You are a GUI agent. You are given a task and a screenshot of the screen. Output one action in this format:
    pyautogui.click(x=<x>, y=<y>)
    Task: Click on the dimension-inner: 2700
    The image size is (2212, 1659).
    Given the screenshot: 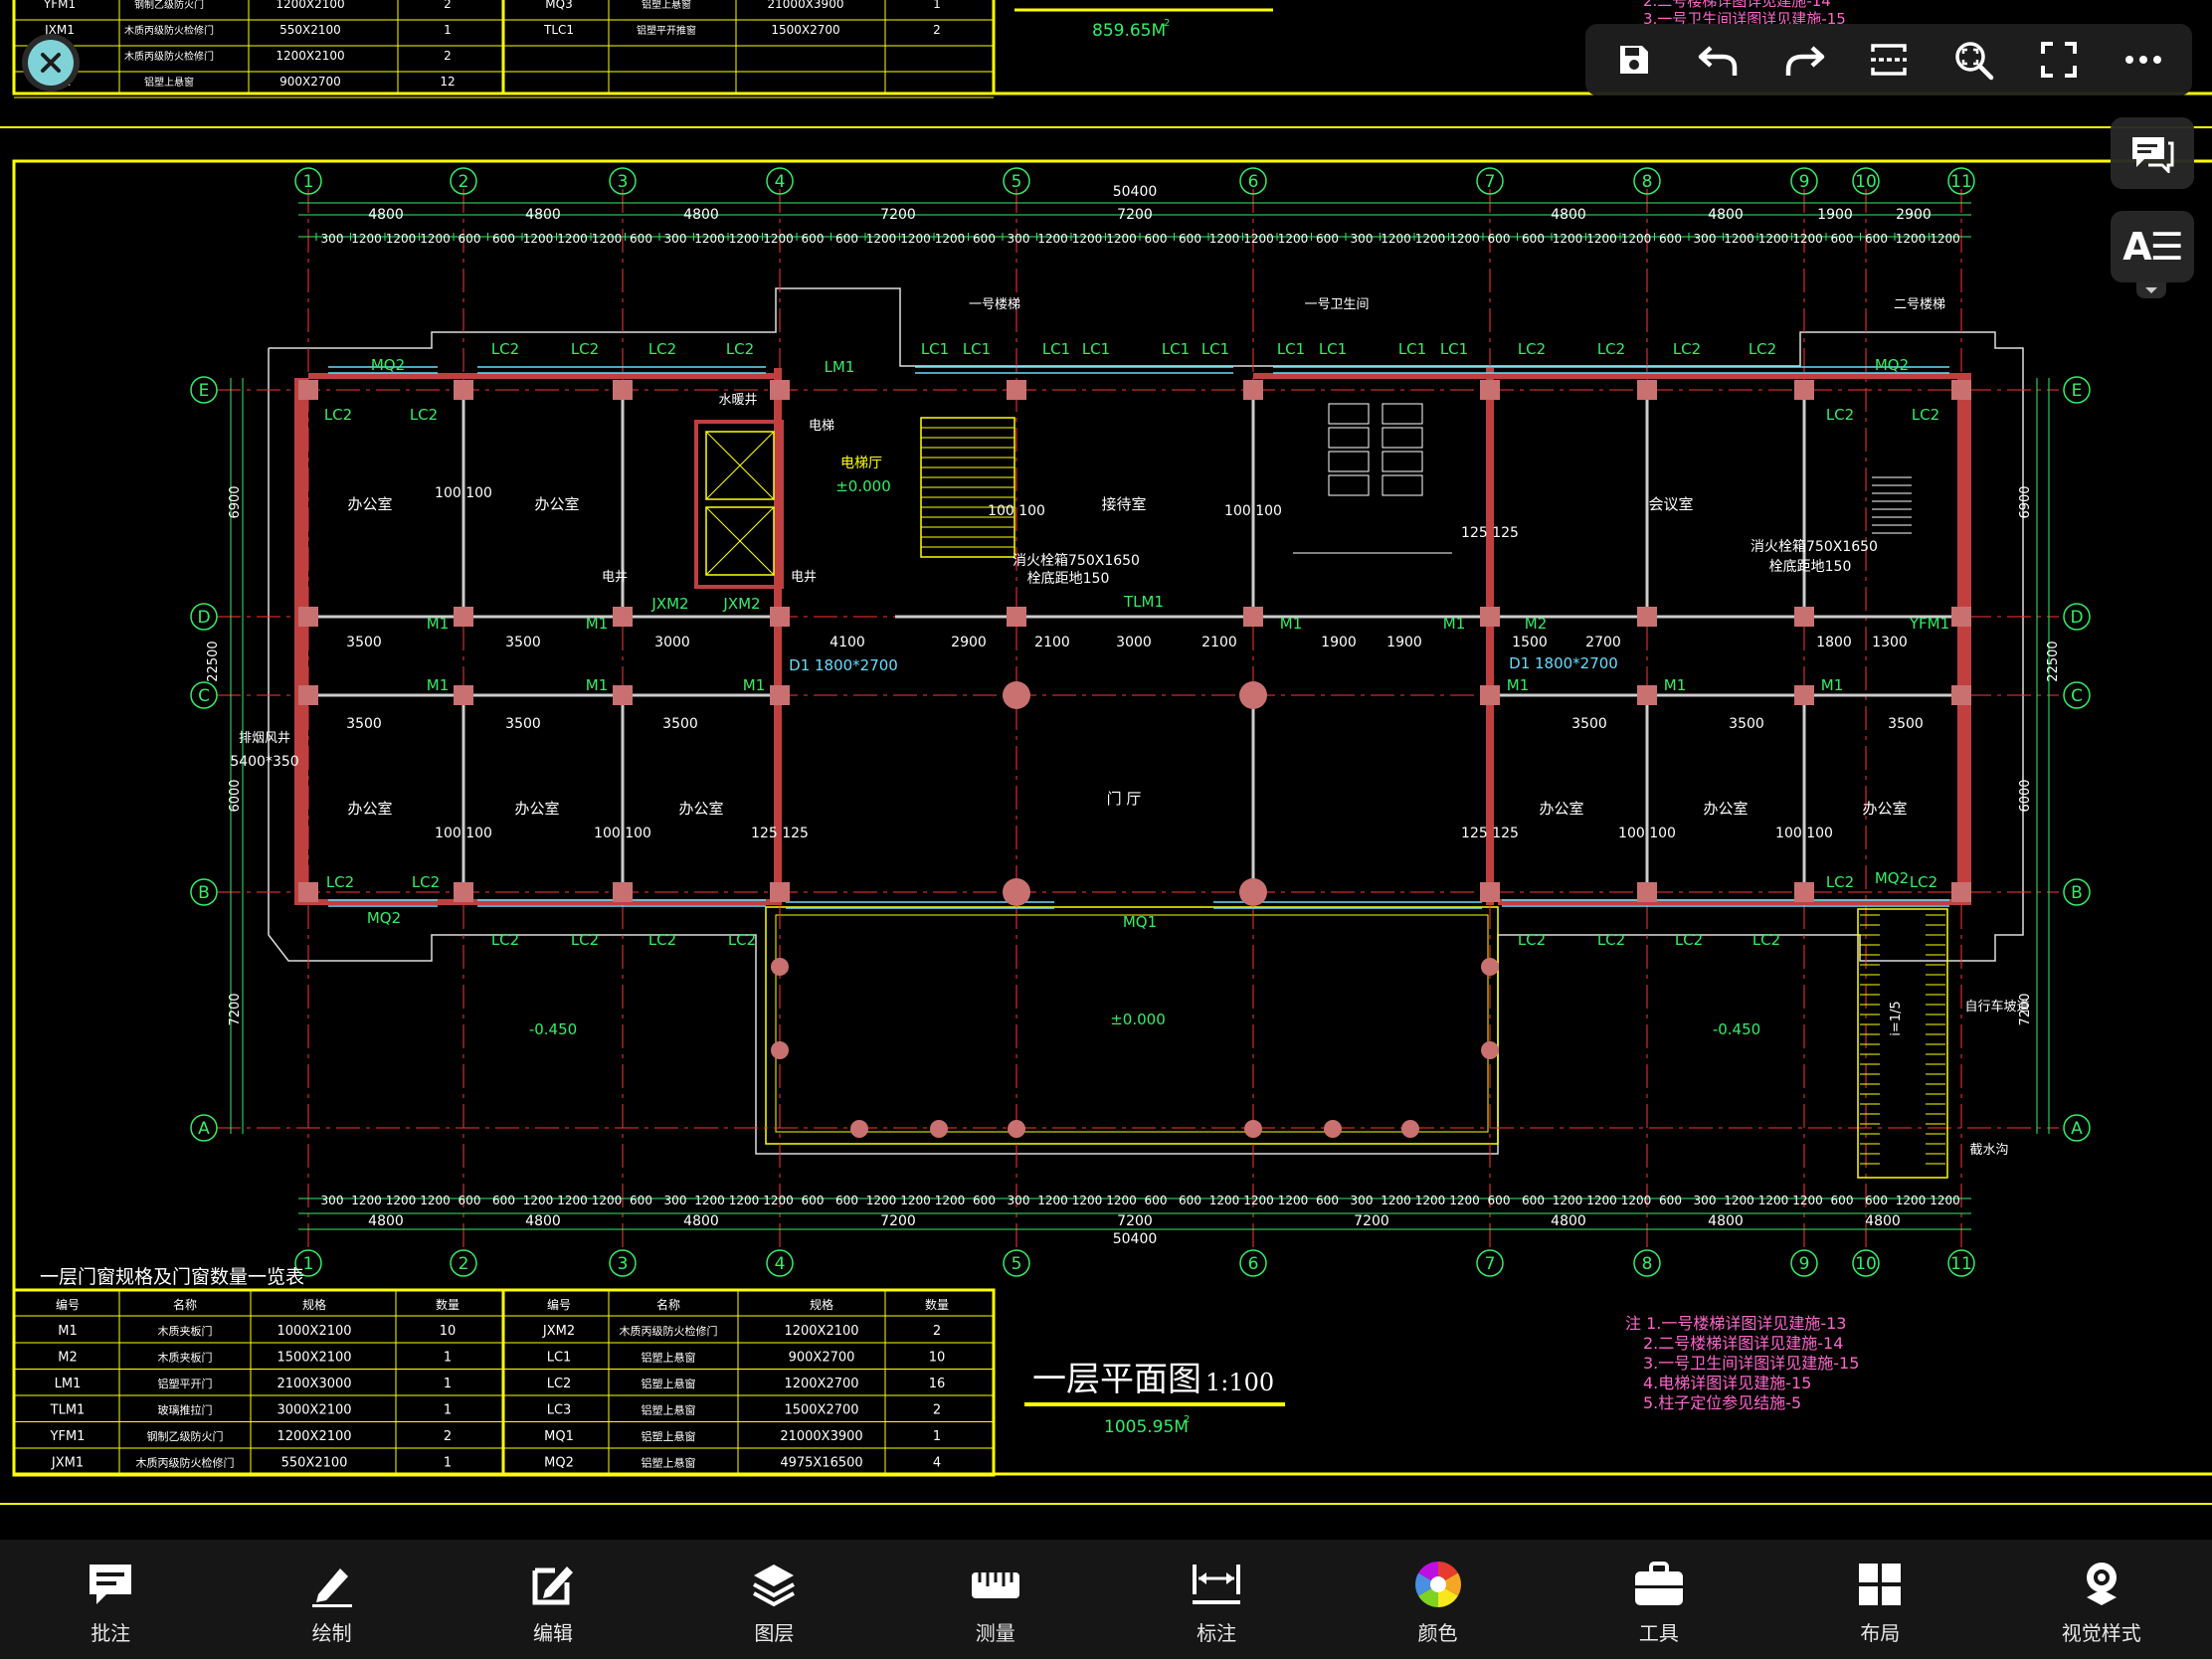 What is the action you would take?
    pyautogui.click(x=1603, y=642)
    